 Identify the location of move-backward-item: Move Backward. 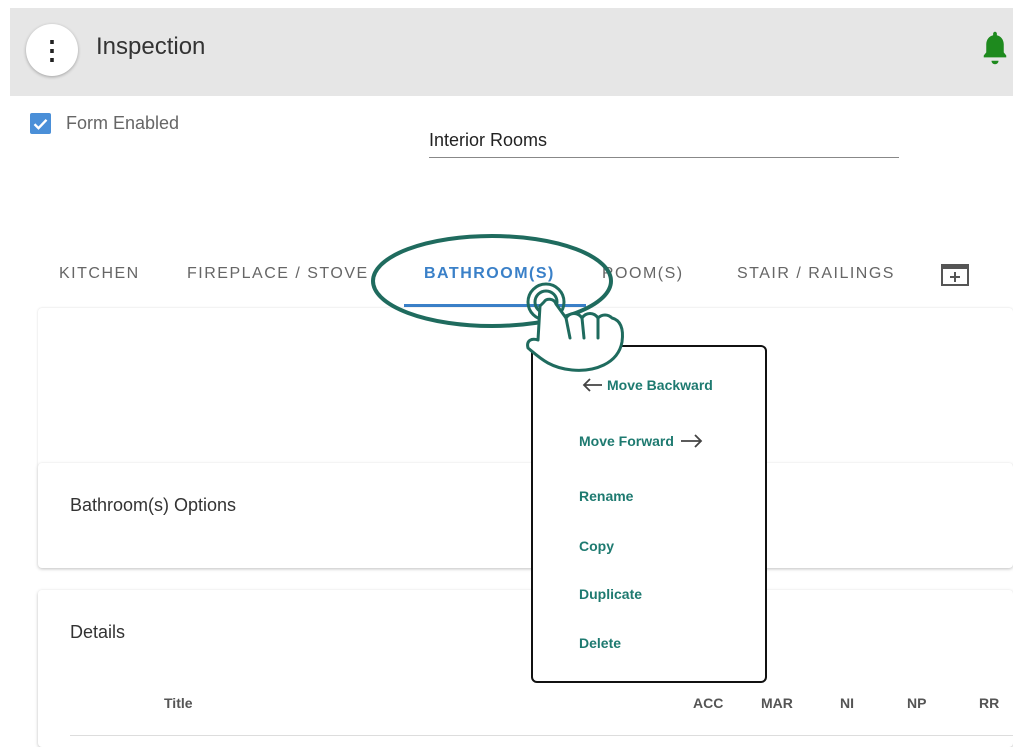
(647, 385).